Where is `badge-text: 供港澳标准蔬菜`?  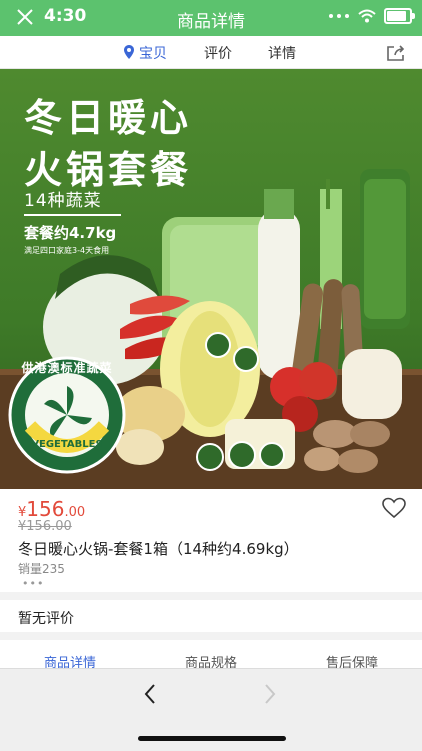
badge-text: 供港澳标准蔬菜 is located at coordinates (67, 368).